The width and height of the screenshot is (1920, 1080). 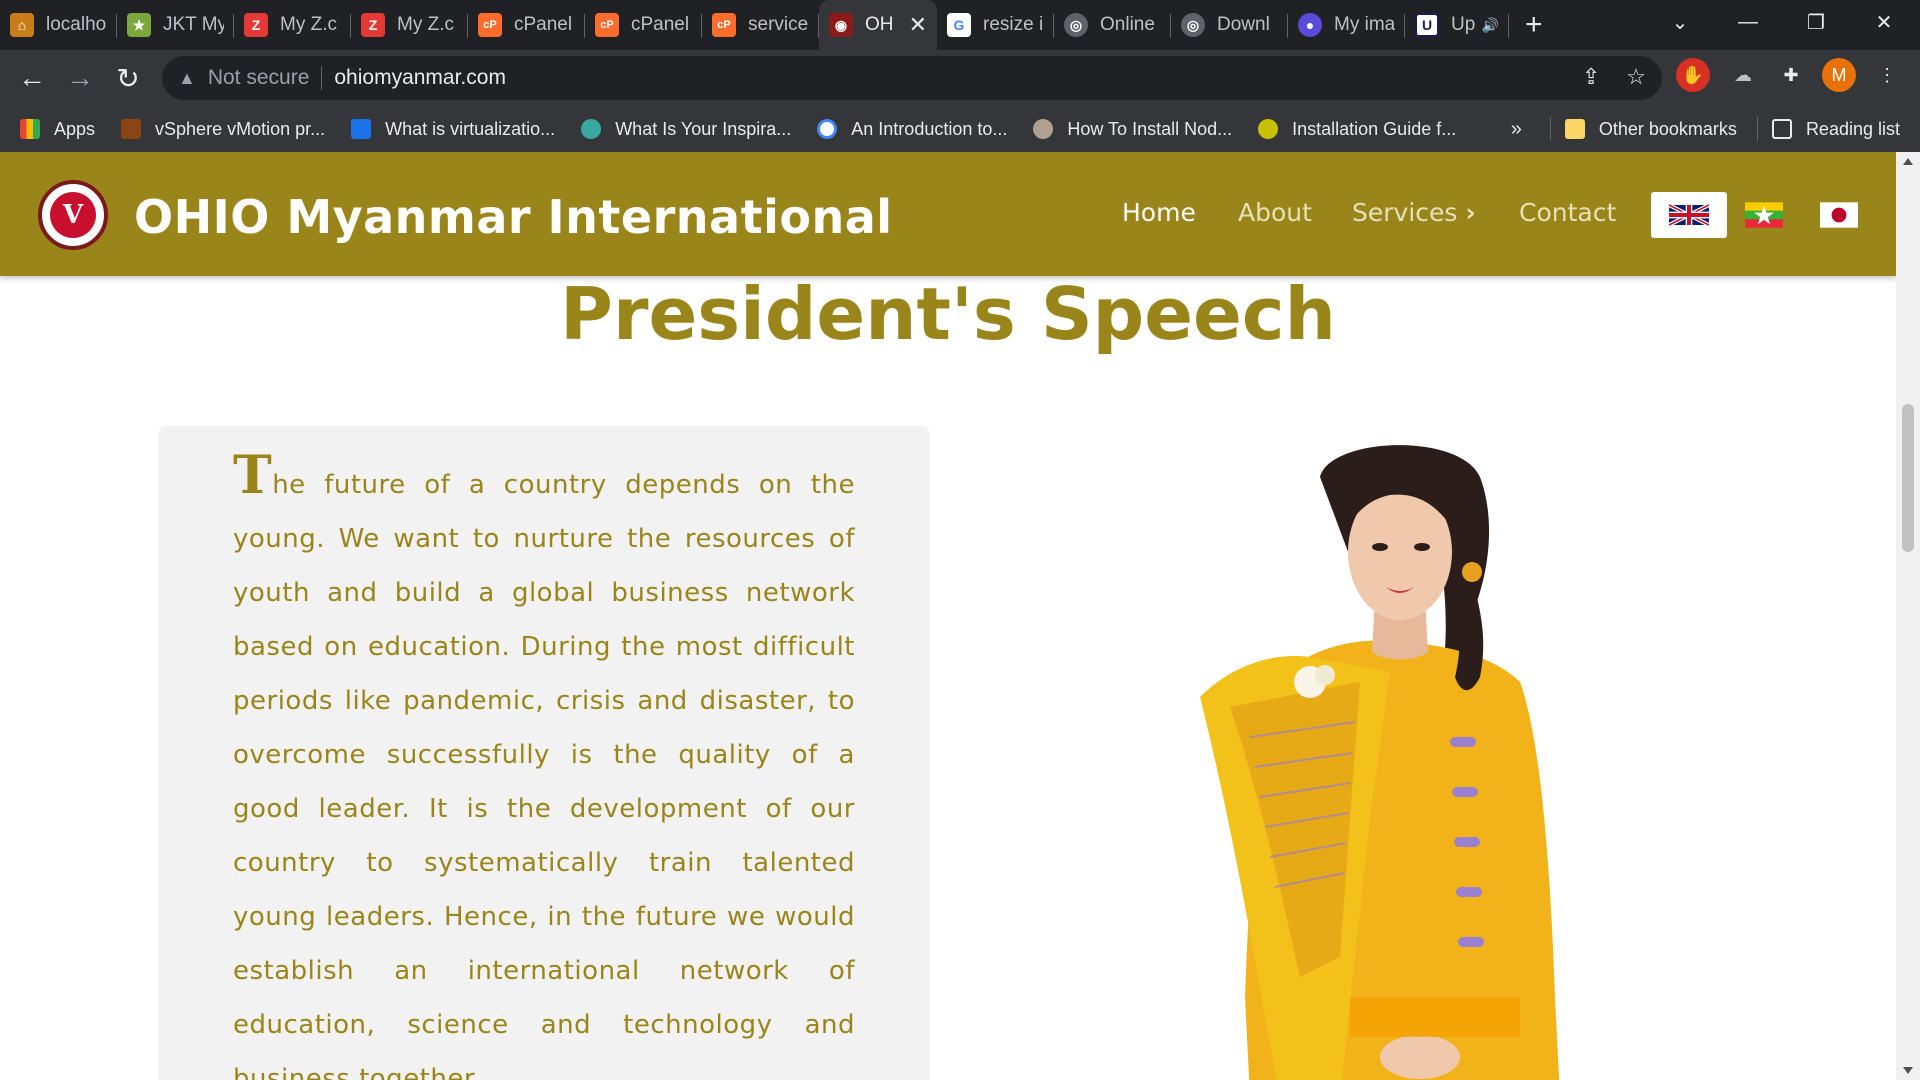 What do you see at coordinates (1516, 129) in the screenshot?
I see `bookmarks-overflow-button: »` at bounding box center [1516, 129].